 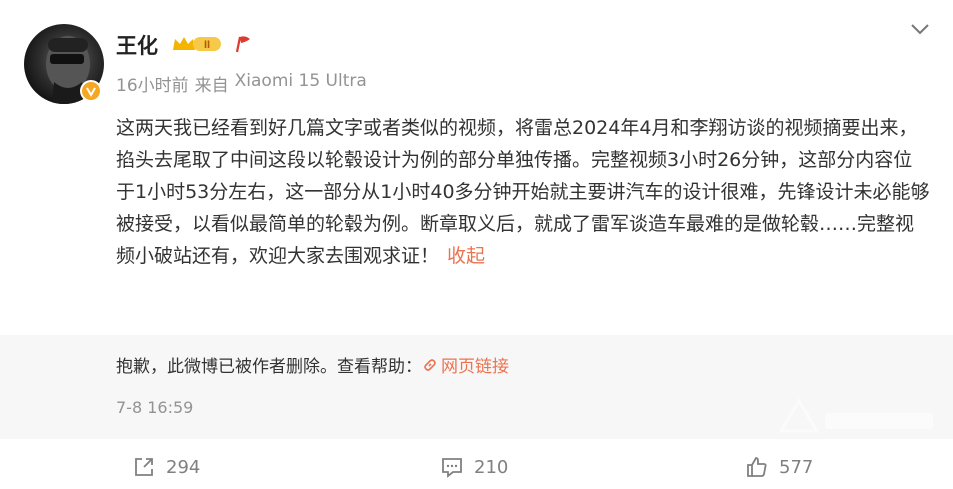 I want to click on orange-verified-icon, so click(x=91, y=91).